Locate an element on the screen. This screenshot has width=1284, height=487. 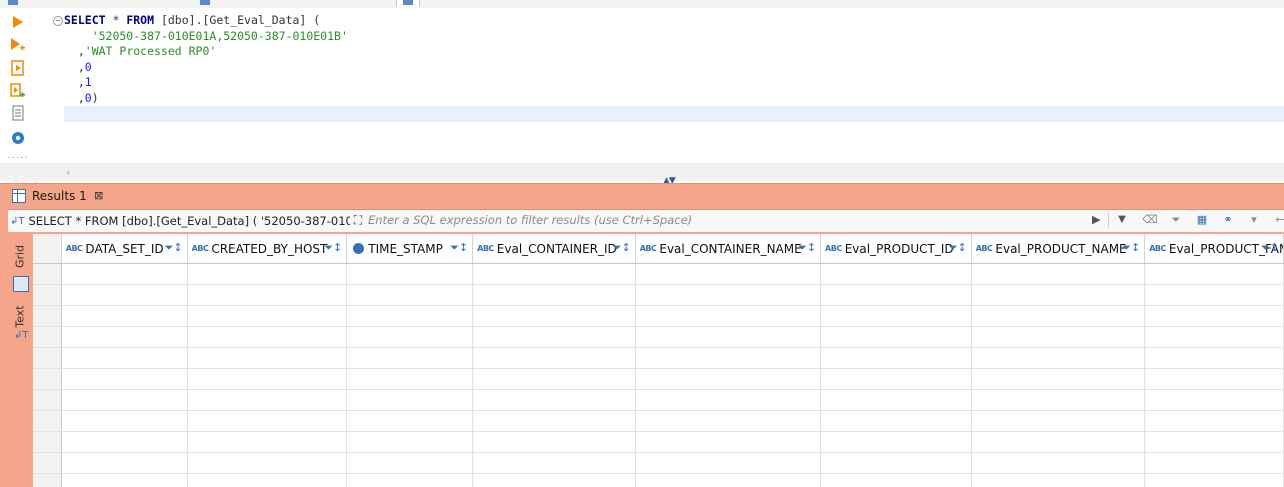
code-line: ,'WAT Processed RP0' is located at coordinates (674, 52).